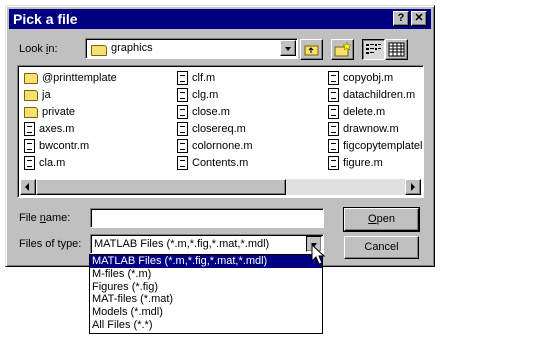  Describe the element at coordinates (206, 274) in the screenshot. I see `file-type-option: M-files (*.m)` at that location.